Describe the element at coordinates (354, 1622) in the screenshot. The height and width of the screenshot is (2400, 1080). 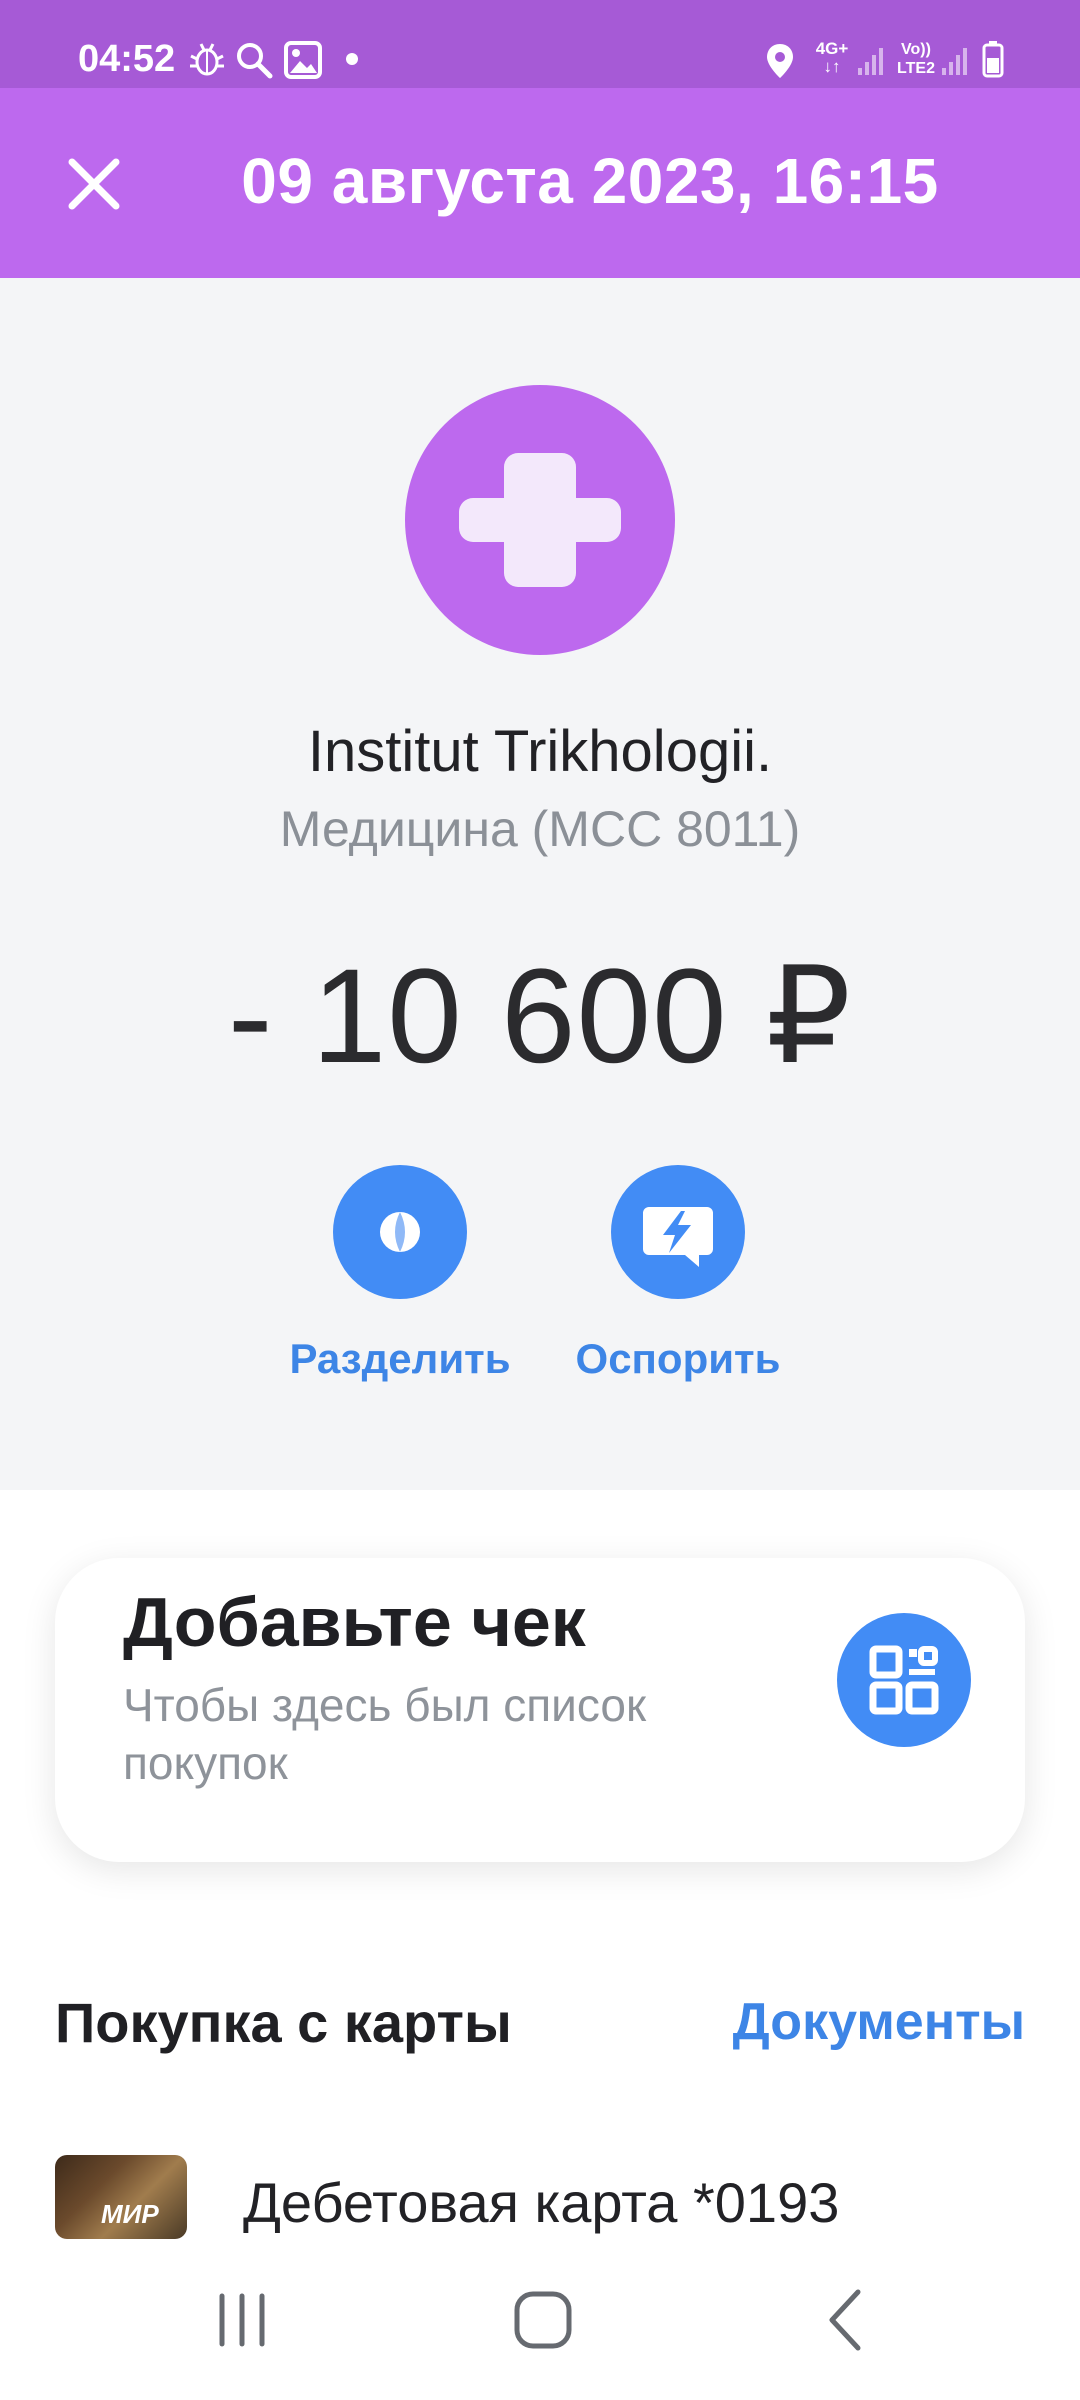
I see `receipt-title: Добавьте чек` at that location.